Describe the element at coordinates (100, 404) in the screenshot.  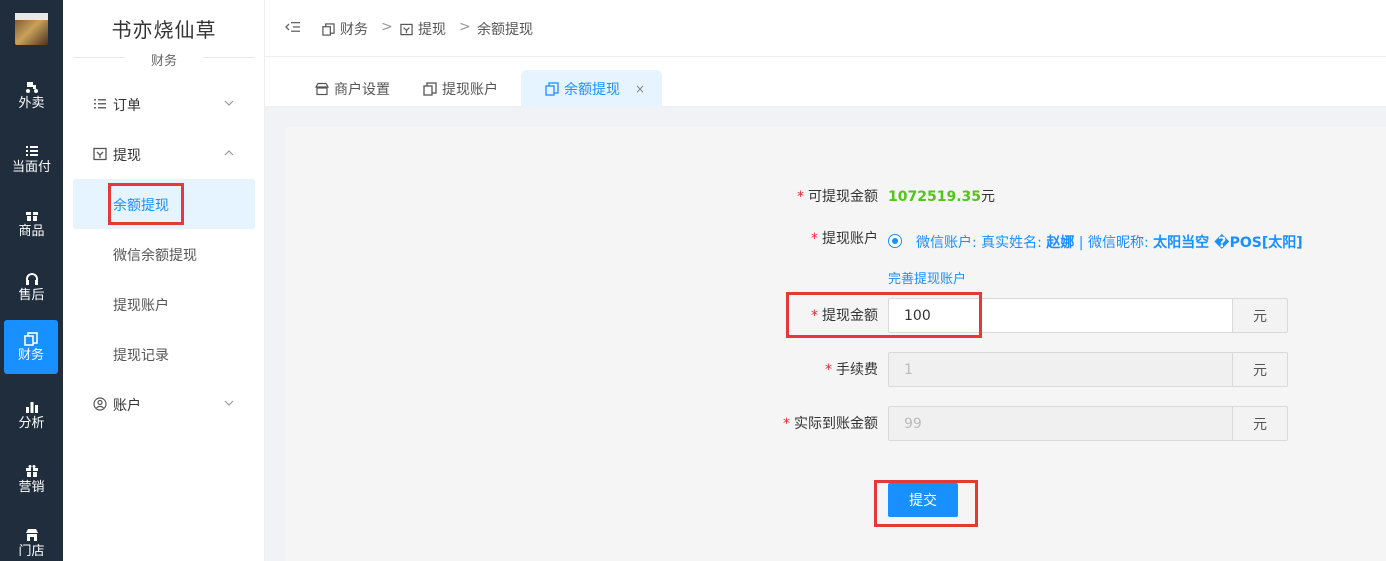
I see `user-icon` at that location.